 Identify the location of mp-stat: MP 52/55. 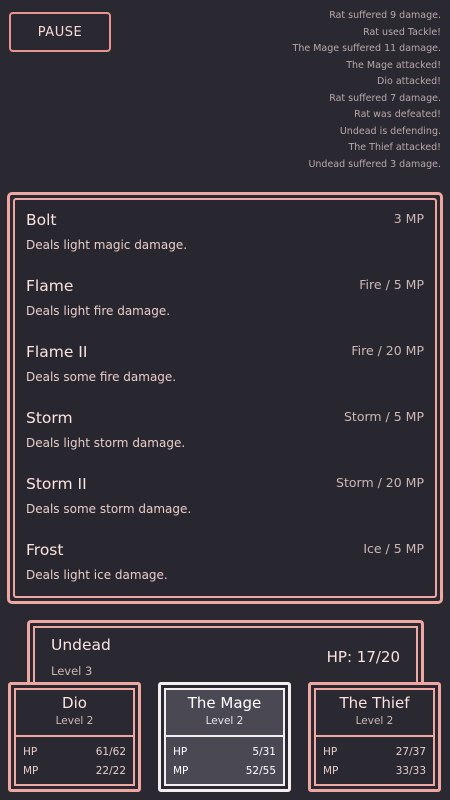
(224, 771).